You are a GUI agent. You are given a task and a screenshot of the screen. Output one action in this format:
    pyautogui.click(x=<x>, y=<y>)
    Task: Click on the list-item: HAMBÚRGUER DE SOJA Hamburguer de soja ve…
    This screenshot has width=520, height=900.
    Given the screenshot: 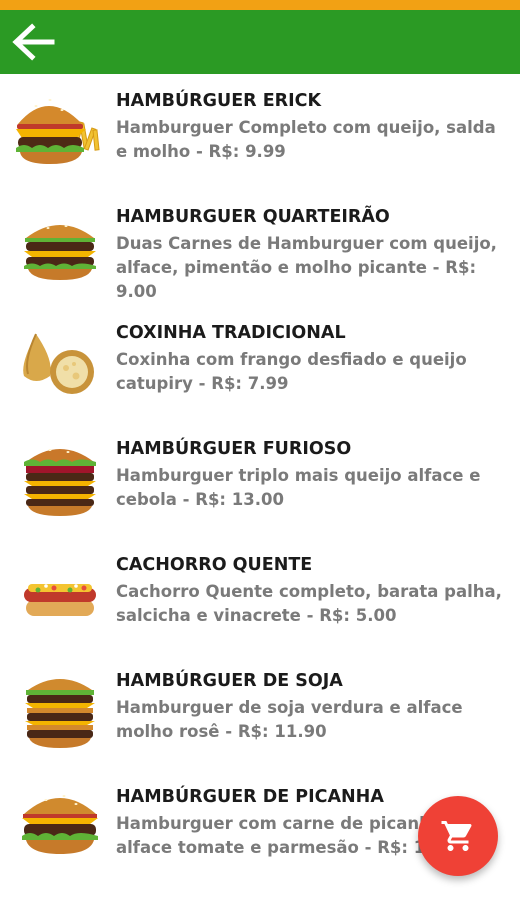 What is the action you would take?
    pyautogui.click(x=260, y=712)
    